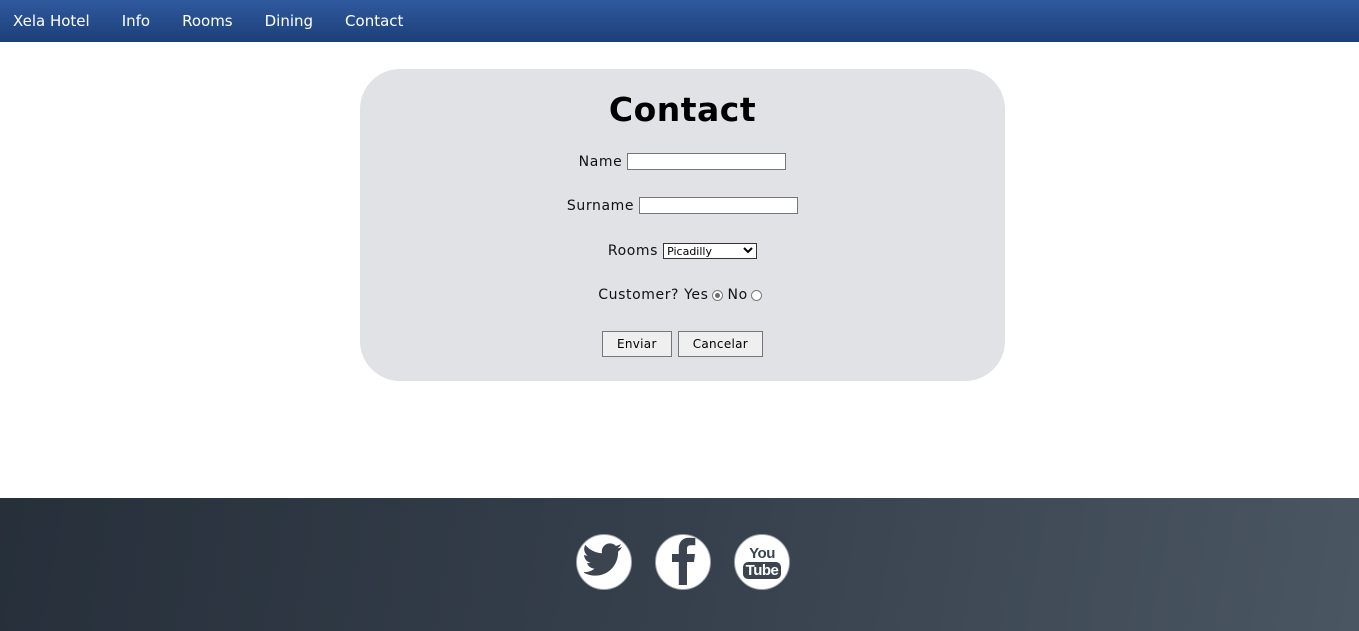  Describe the element at coordinates (689, 251) in the screenshot. I see `rooms-selected-value: Picadilly` at that location.